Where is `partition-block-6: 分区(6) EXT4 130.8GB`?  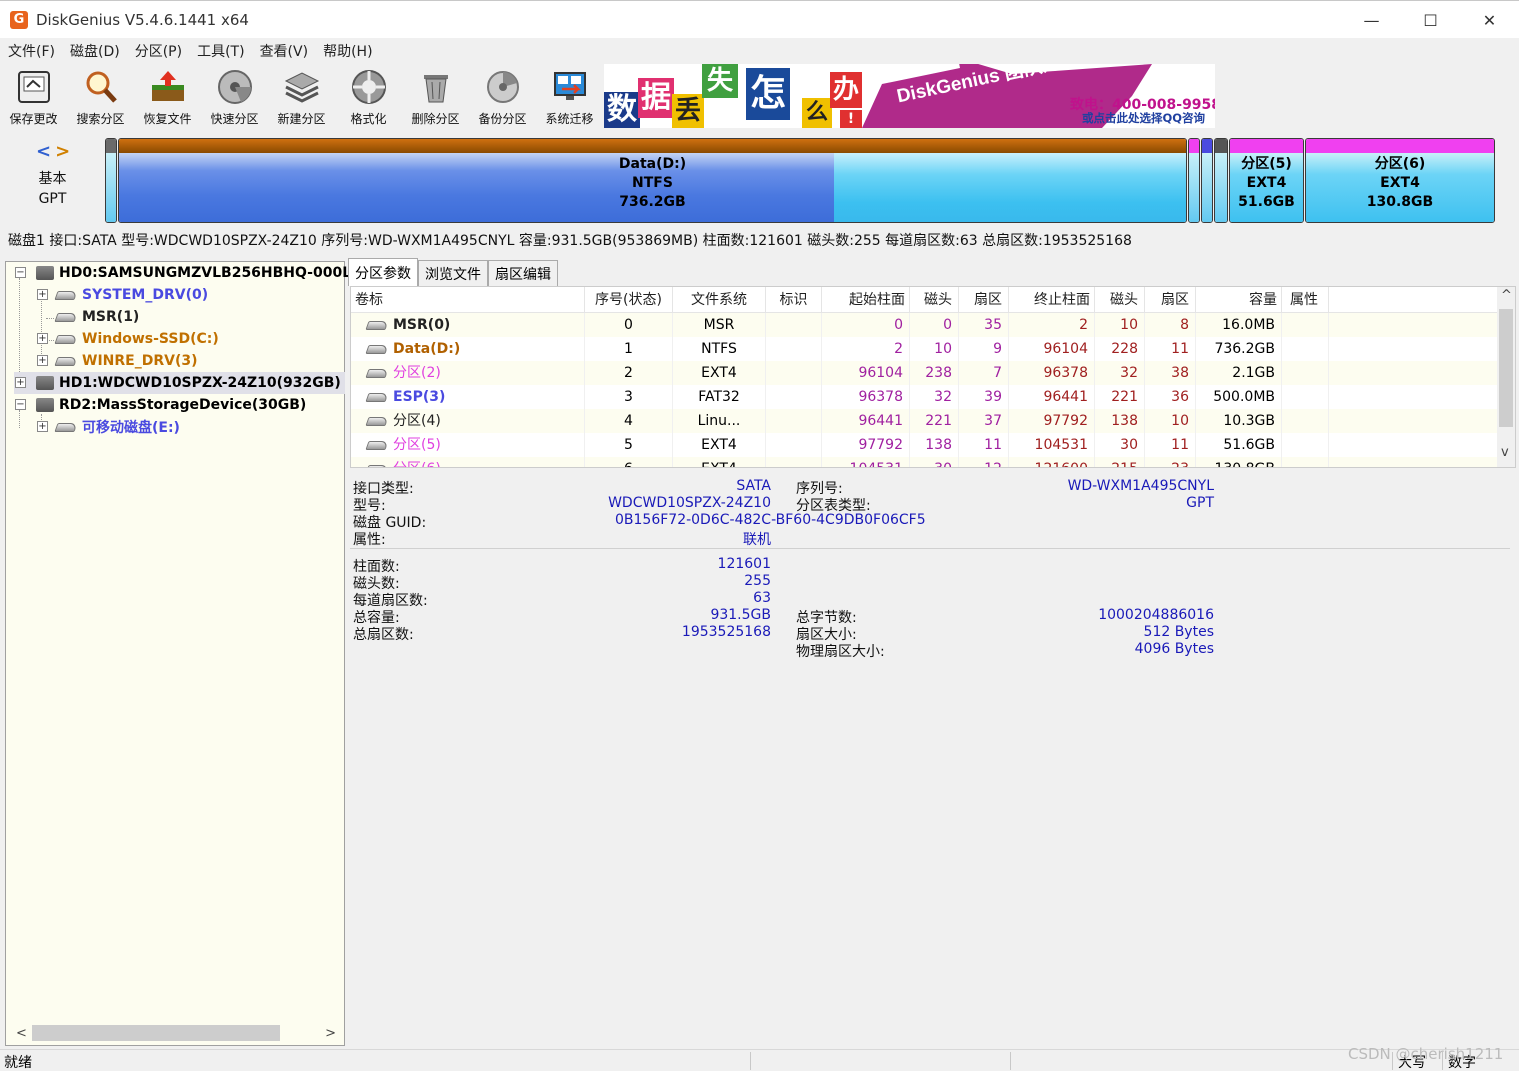
partition-block-6: 分区(6) EXT4 130.8GB is located at coordinates (1400, 180).